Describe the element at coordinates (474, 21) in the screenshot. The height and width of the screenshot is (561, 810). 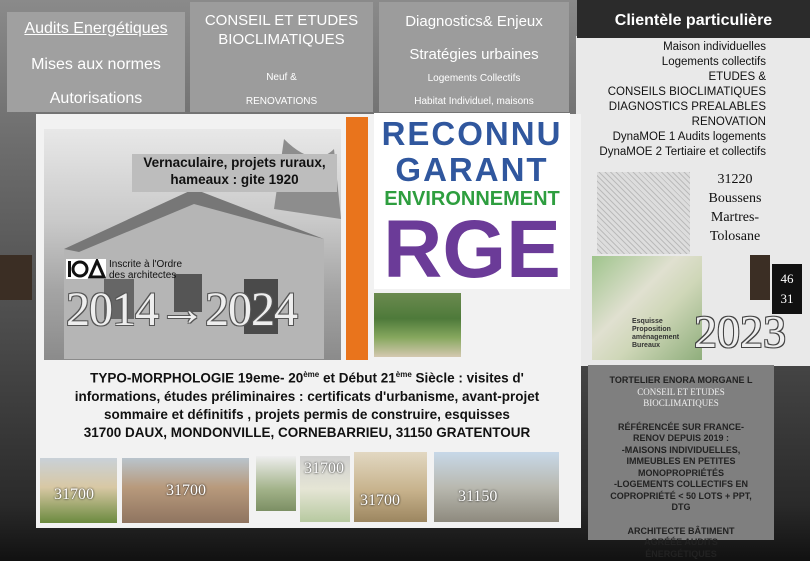
I see `diagnostics-title: Diagnostics& Enjeux` at that location.